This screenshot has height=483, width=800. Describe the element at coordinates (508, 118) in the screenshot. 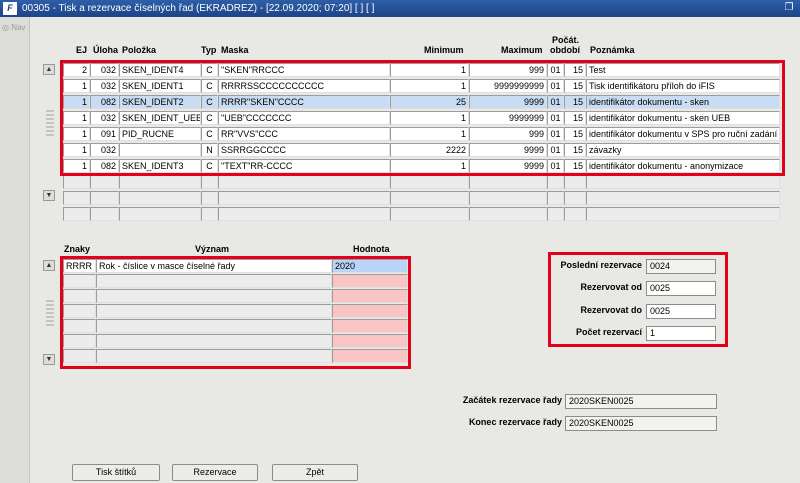

I see `cell-maximum: 9999999` at that location.